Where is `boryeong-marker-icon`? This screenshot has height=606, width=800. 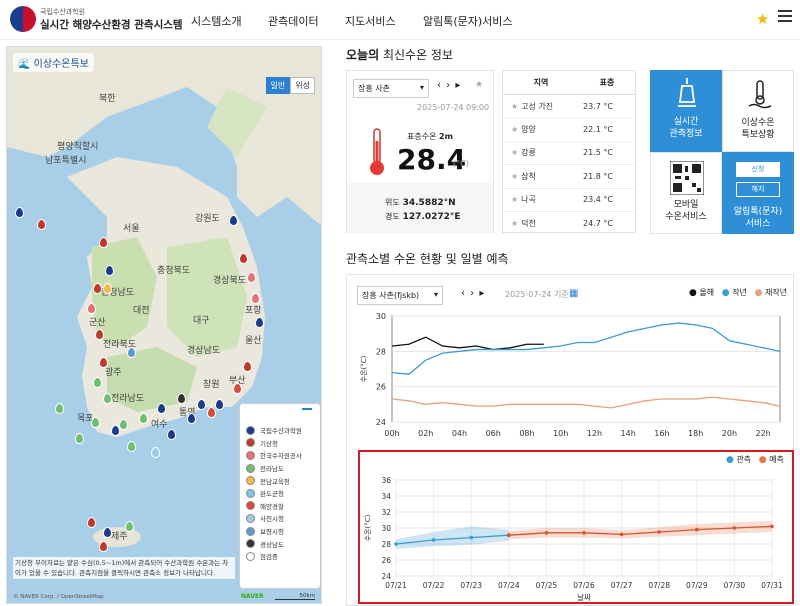 boryeong-marker-icon is located at coordinates (250, 531).